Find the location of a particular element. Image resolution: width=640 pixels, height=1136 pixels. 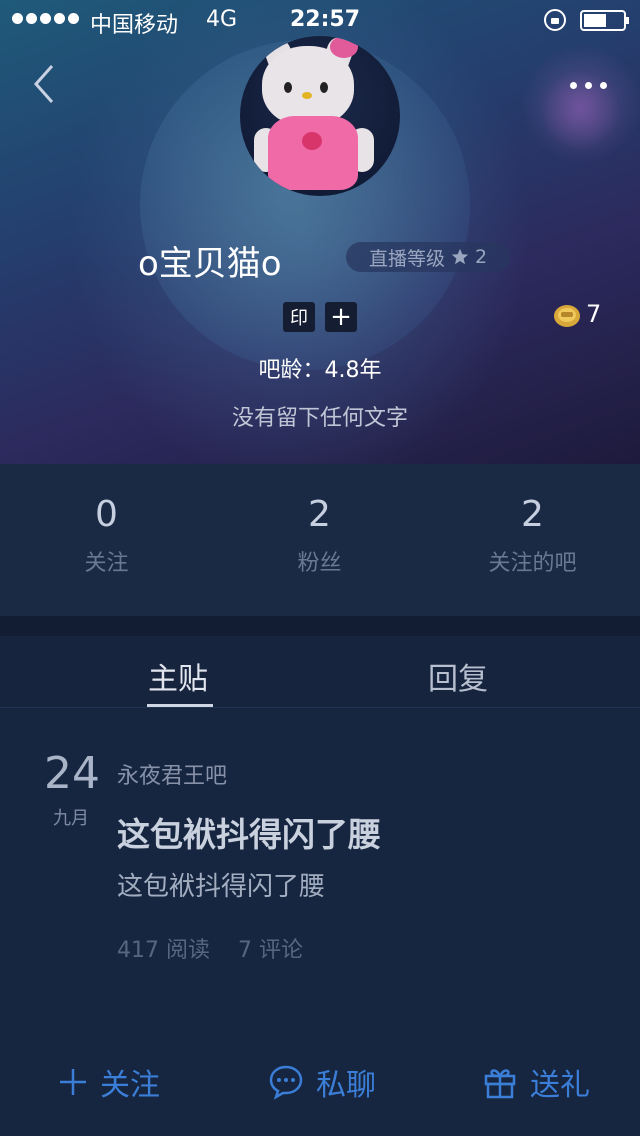

tab-replies: 回复 is located at coordinates (458, 676).